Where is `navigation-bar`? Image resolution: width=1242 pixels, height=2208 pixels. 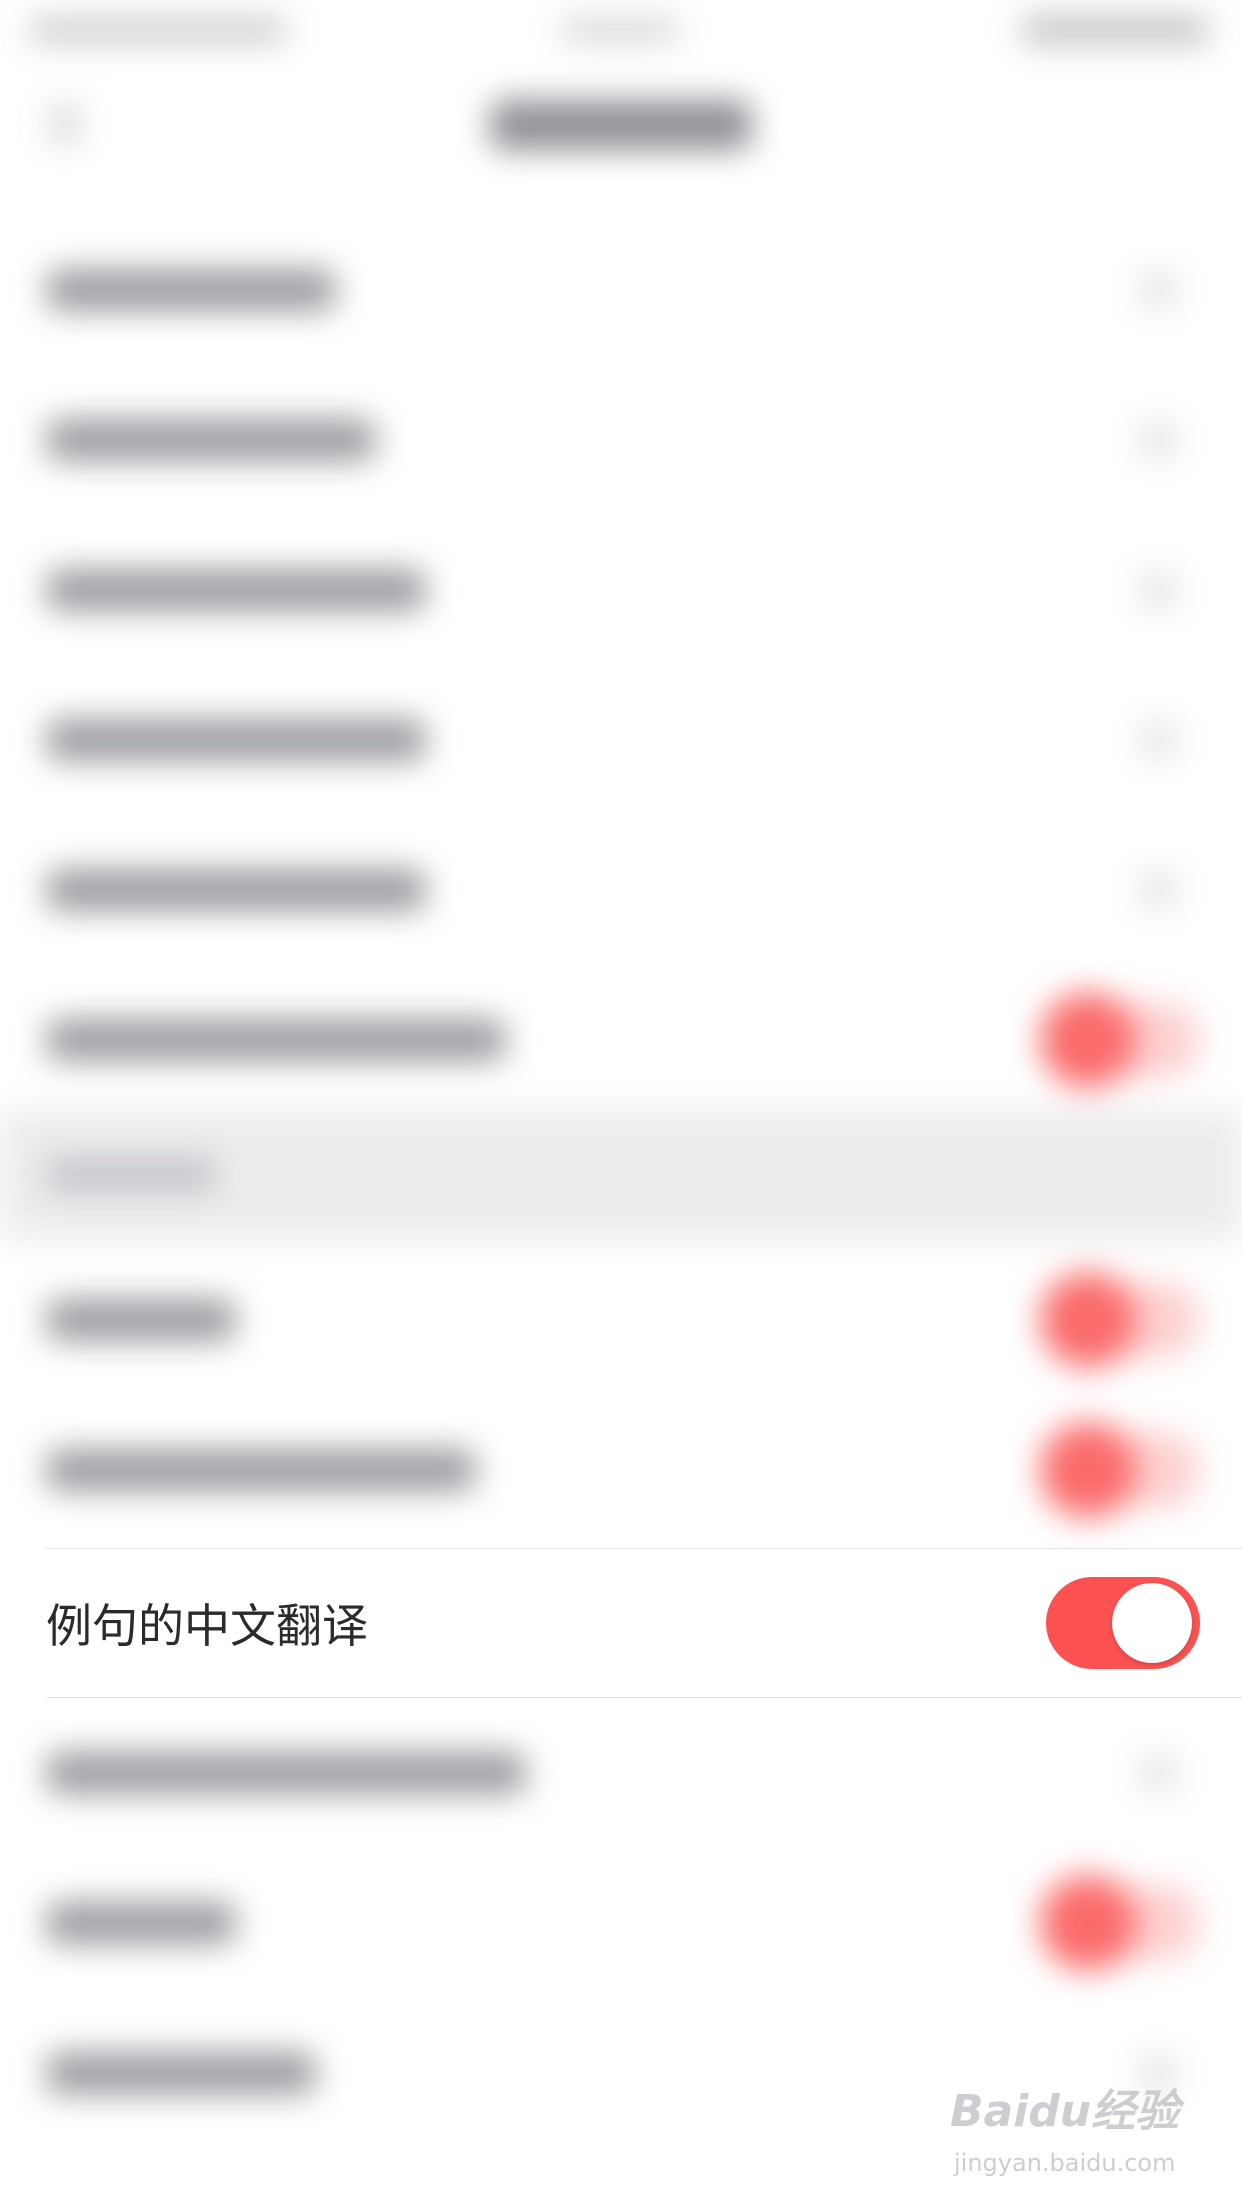
navigation-bar is located at coordinates (621, 125).